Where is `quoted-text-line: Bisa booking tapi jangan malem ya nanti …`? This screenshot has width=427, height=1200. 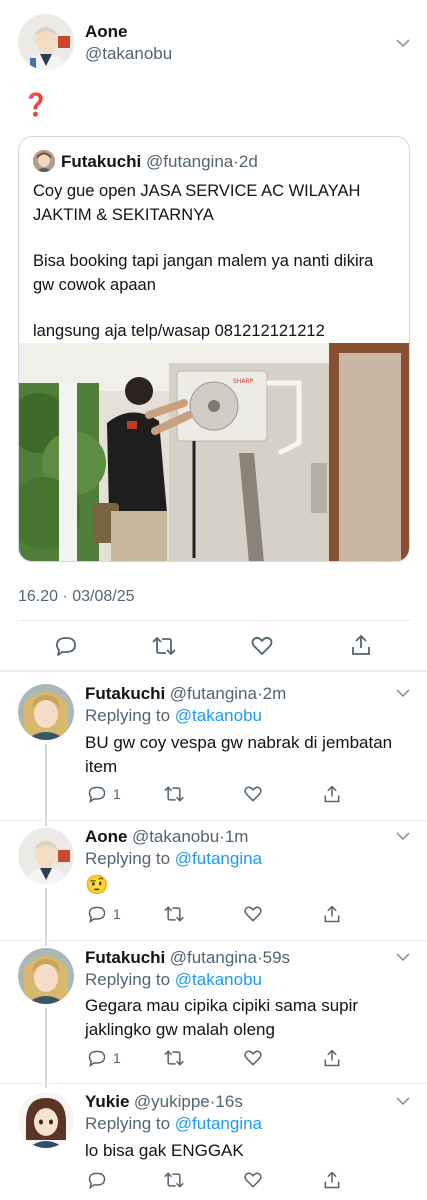 quoted-text-line: Bisa booking tapi jangan malem ya nanti … is located at coordinates (203, 261).